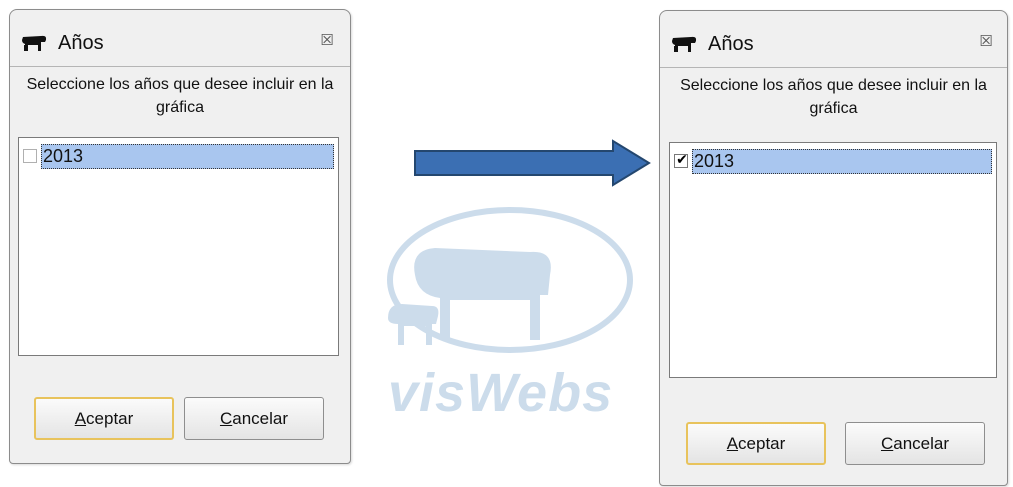 This screenshot has width=1013, height=487. I want to click on watermark-sheep-icon, so click(510, 280).